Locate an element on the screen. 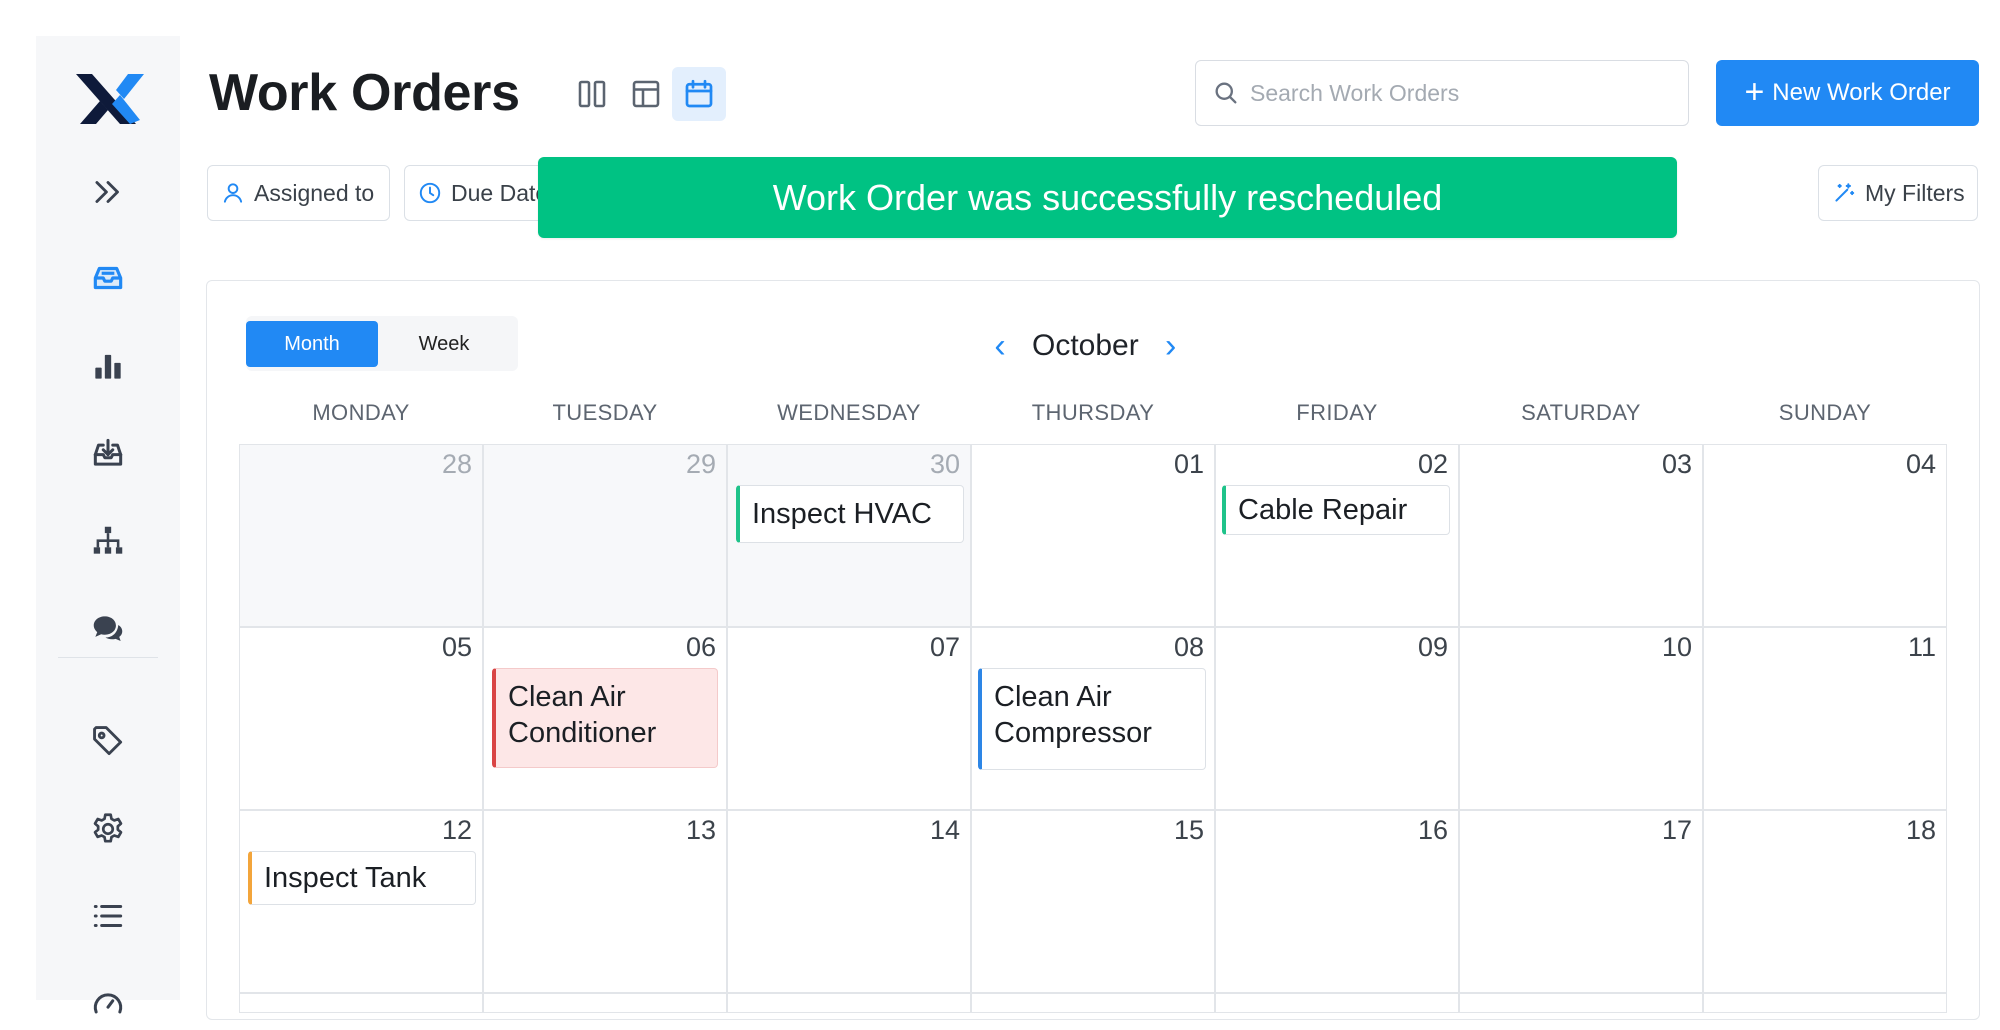 This screenshot has width=2000, height=1030. page-title: Work Orders is located at coordinates (364, 93).